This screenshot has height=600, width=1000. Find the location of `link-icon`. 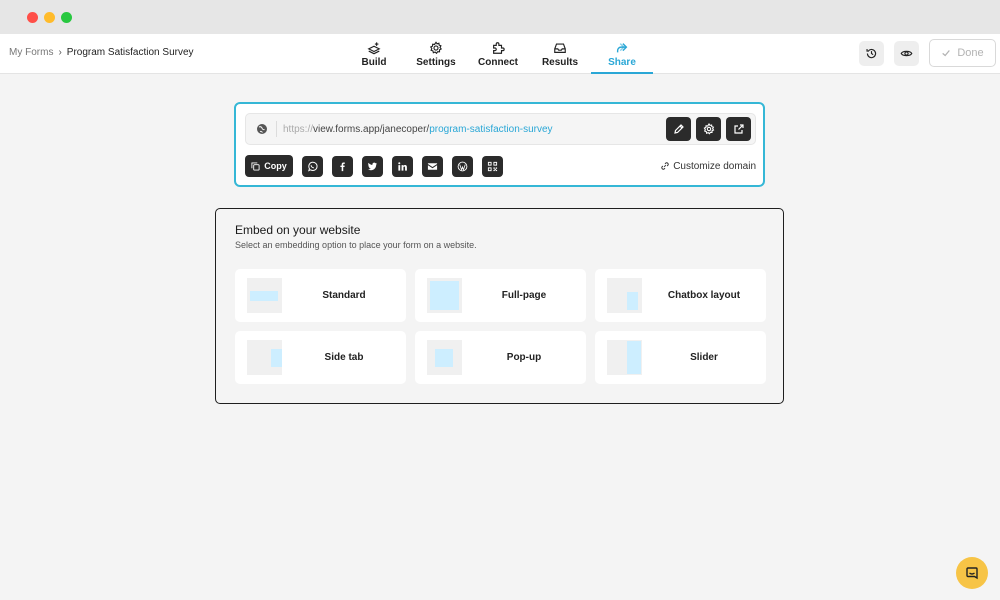

link-icon is located at coordinates (665, 166).